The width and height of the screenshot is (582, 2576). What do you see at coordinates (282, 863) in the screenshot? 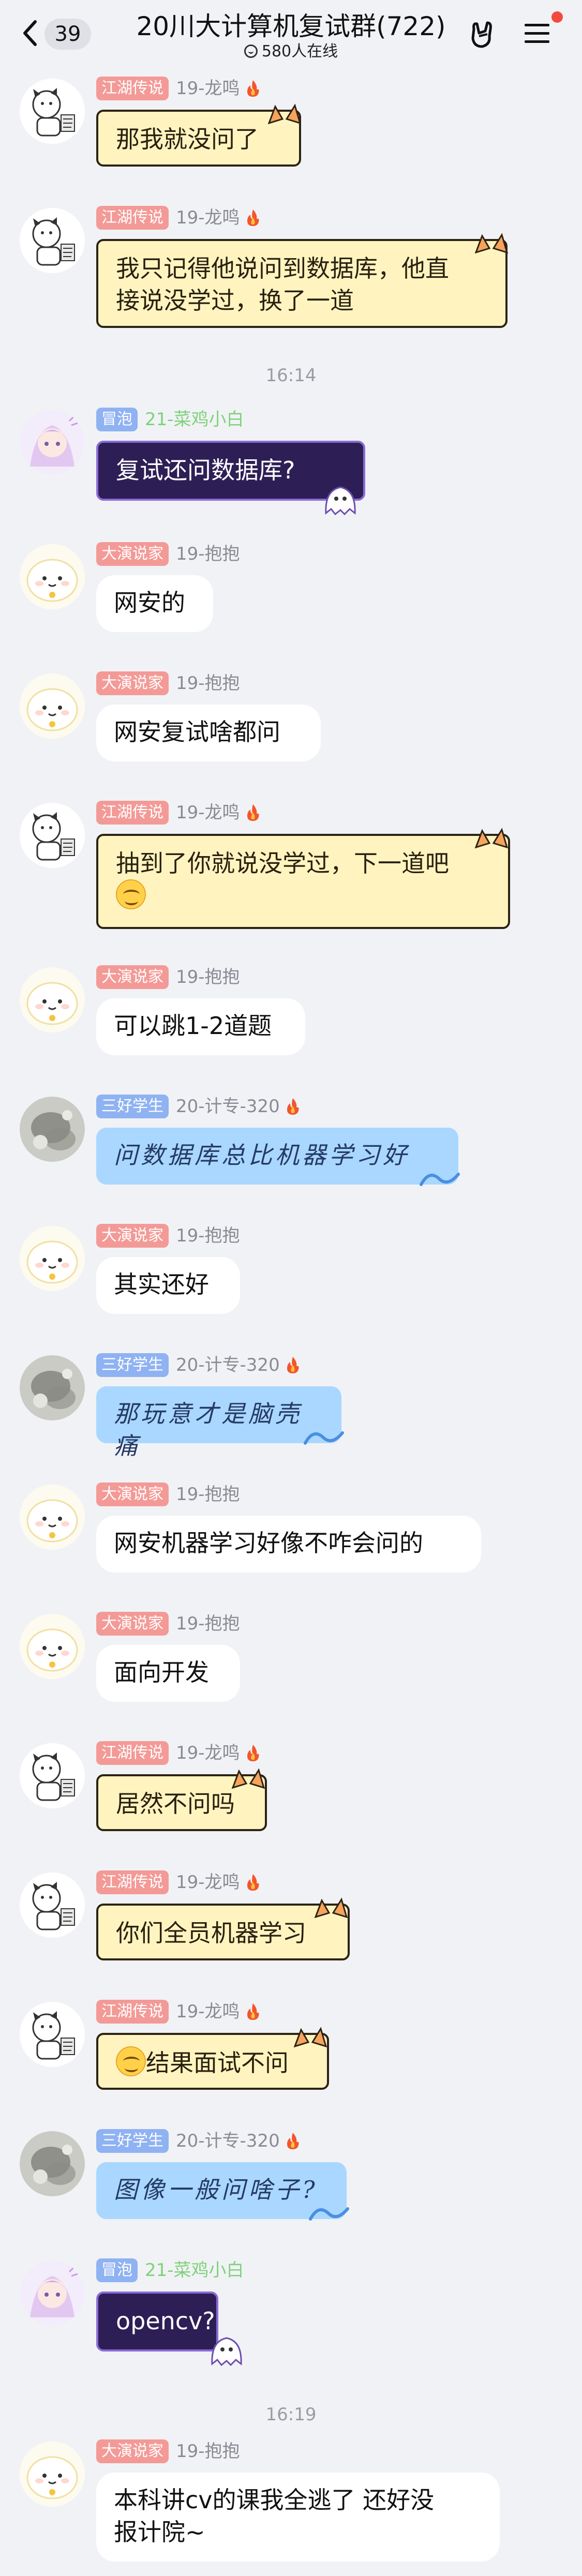
I see `message-text: 抽到了你就说没学过，下一道吧` at bounding box center [282, 863].